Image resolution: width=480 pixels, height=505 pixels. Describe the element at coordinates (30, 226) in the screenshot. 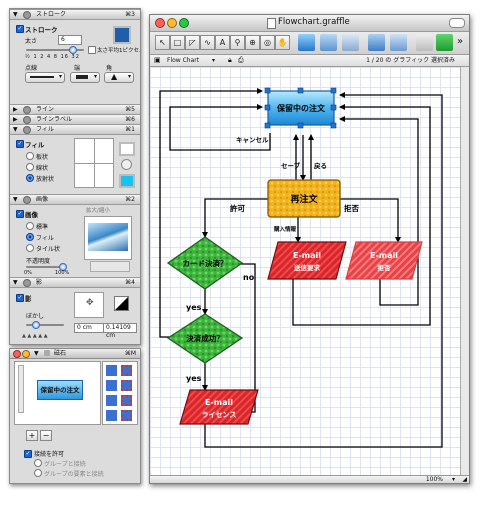

I see `image-option-standard-radio` at that location.